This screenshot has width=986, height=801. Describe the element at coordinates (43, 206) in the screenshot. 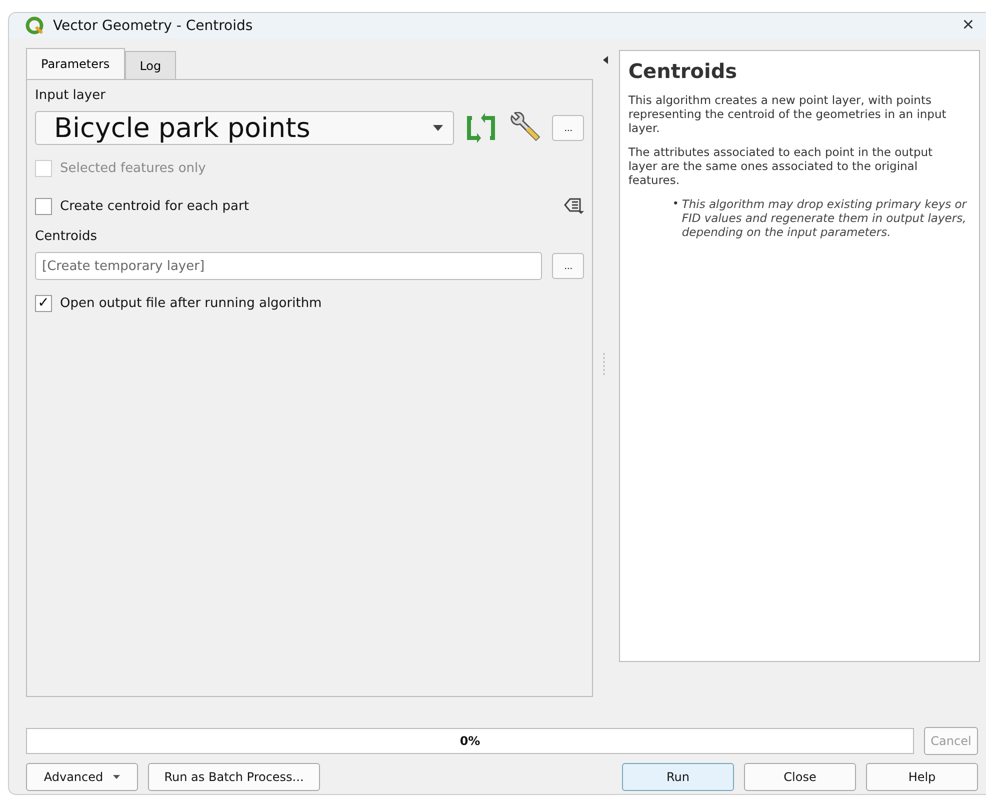

I see `checkbox` at that location.